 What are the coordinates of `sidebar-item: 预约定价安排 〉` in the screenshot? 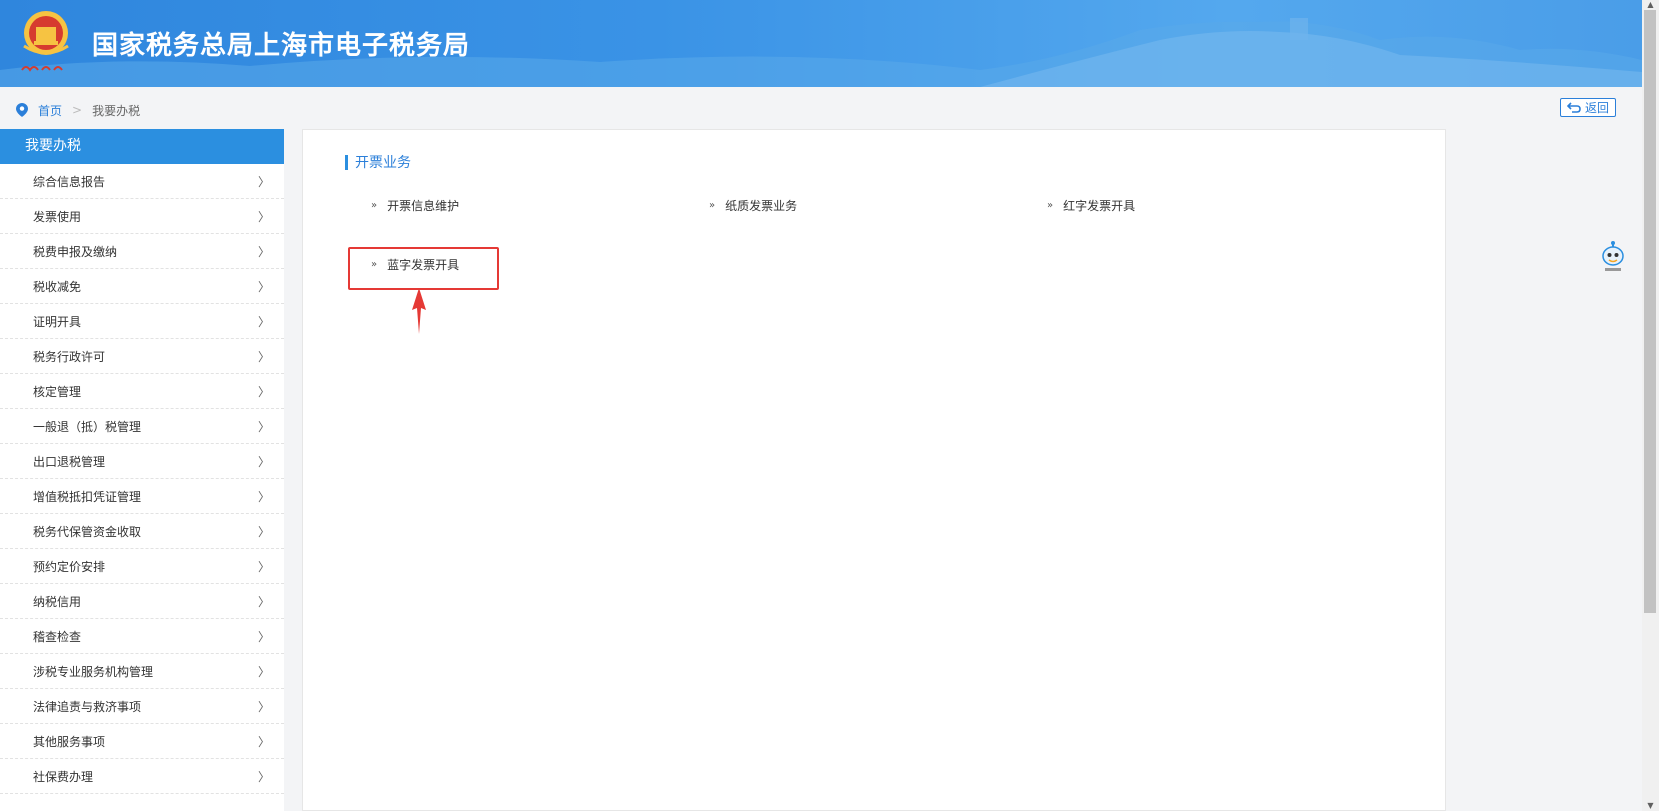 It's located at (142, 566).